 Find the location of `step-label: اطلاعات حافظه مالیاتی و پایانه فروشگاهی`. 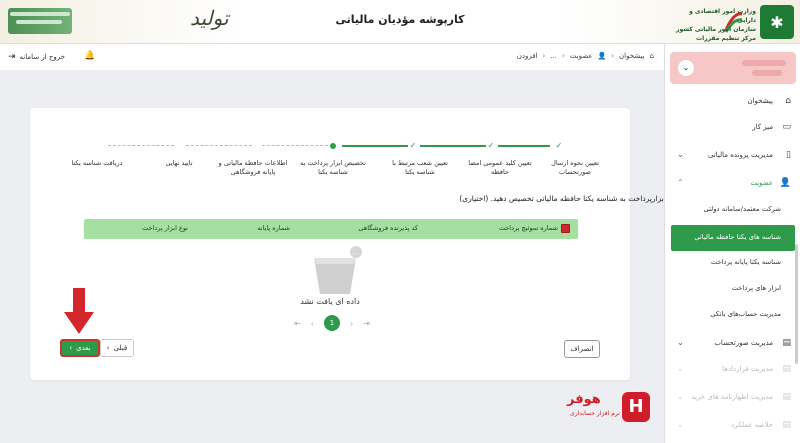

step-label: اطلاعات حافظه مالیاتی و پایانه فروشگاهی is located at coordinates (253, 167).